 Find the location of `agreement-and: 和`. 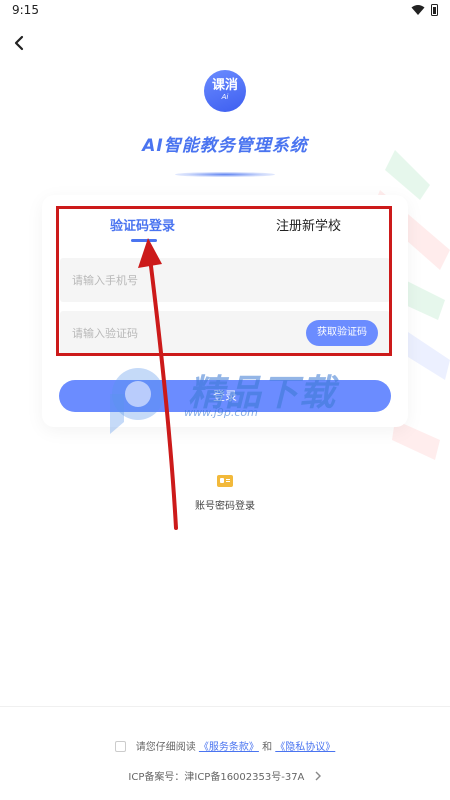

agreement-and: 和 is located at coordinates (267, 747).